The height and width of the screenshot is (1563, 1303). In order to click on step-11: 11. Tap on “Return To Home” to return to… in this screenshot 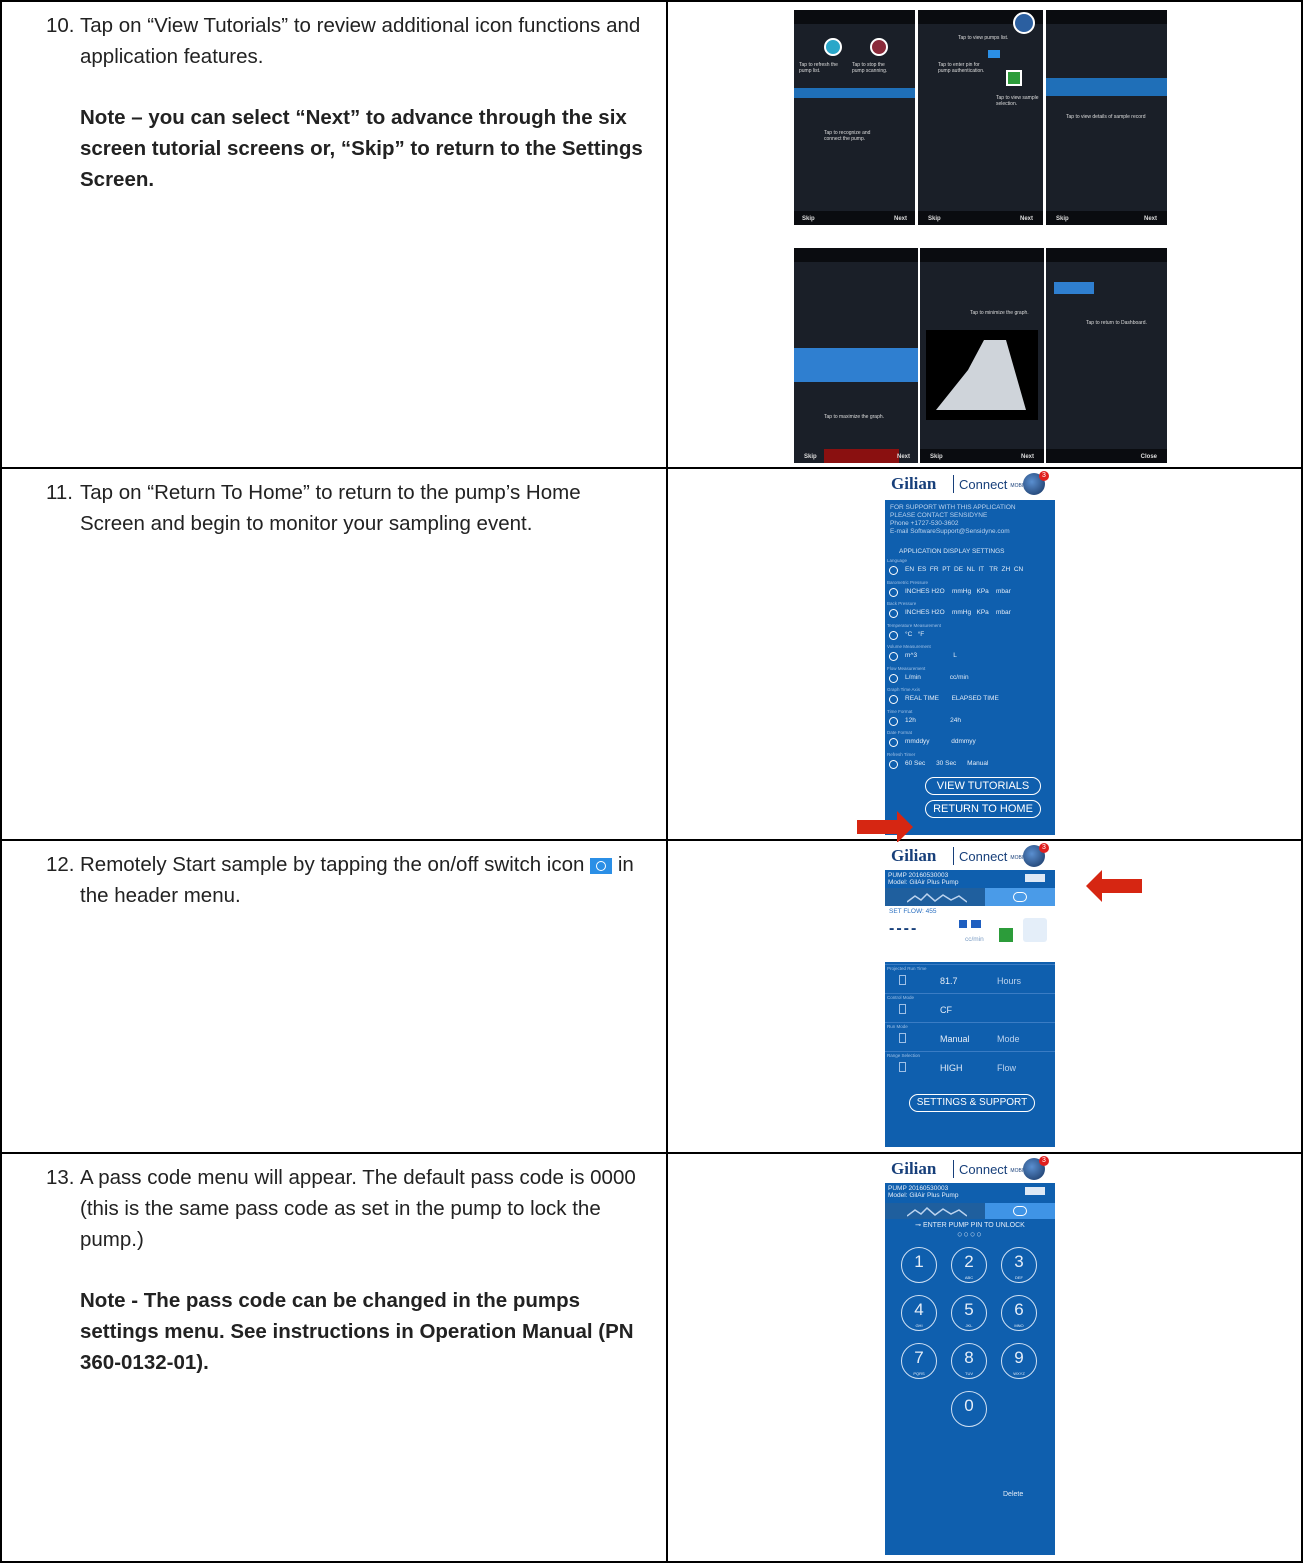, I will do `click(345, 508)`.